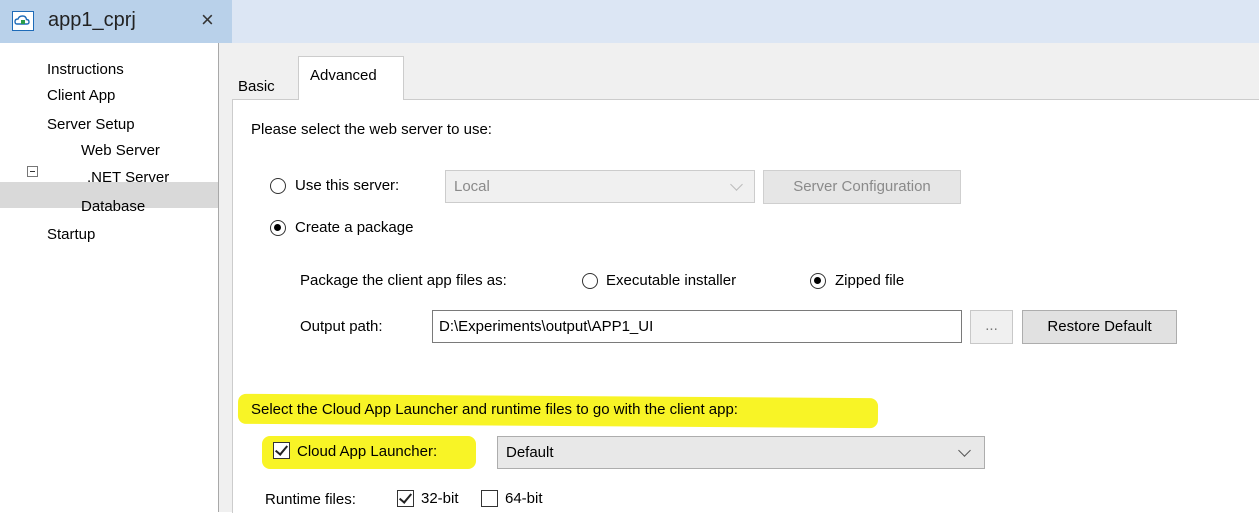 The width and height of the screenshot is (1259, 513). Describe the element at coordinates (818, 281) in the screenshot. I see `zipped-file-radio` at that location.